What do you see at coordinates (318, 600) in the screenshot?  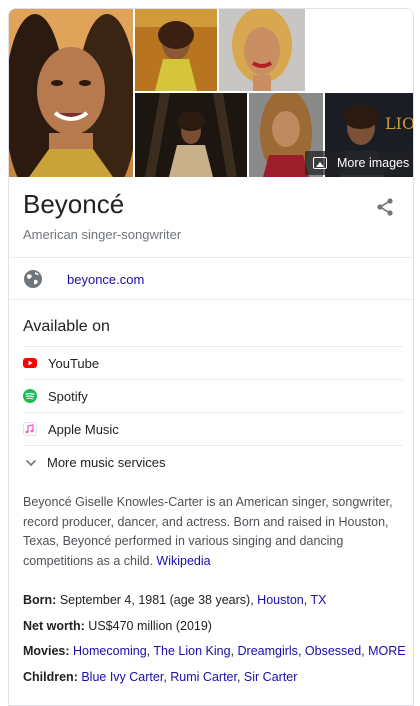 I see `tx-link: TX` at bounding box center [318, 600].